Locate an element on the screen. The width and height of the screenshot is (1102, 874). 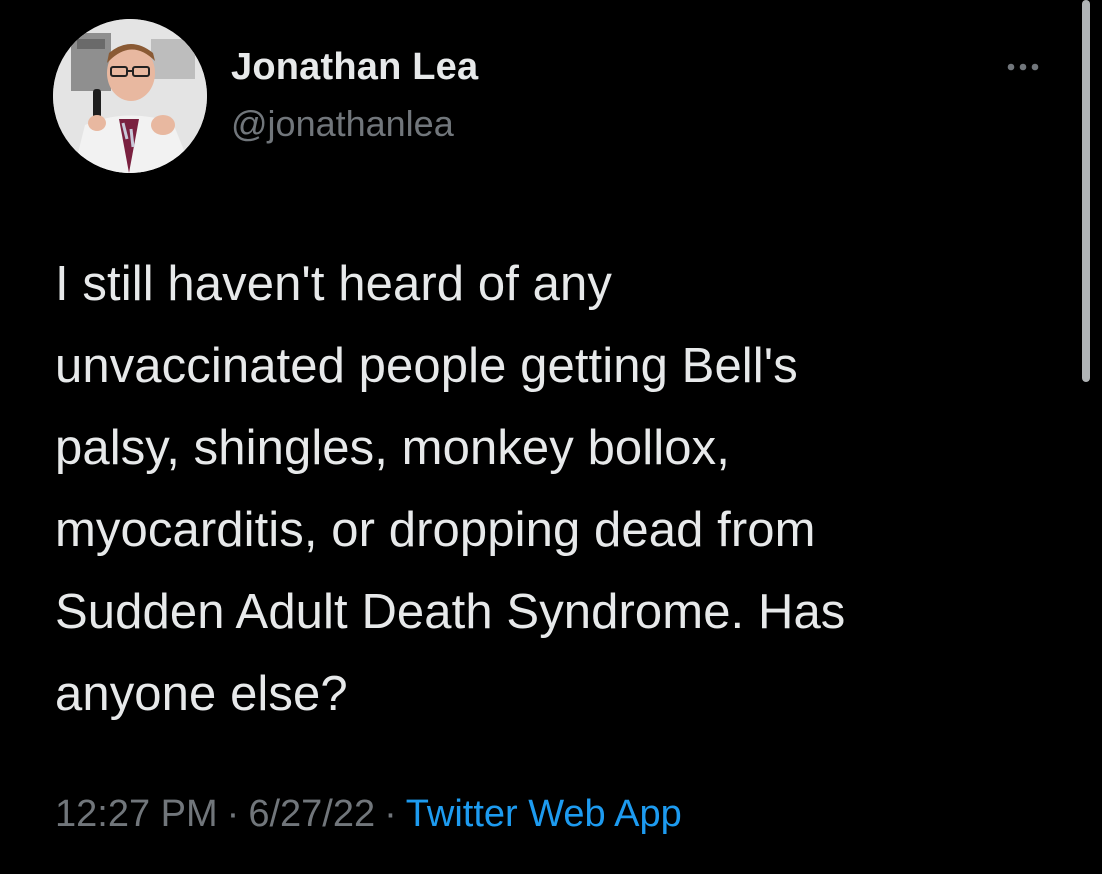
avatar is located at coordinates (130, 96).